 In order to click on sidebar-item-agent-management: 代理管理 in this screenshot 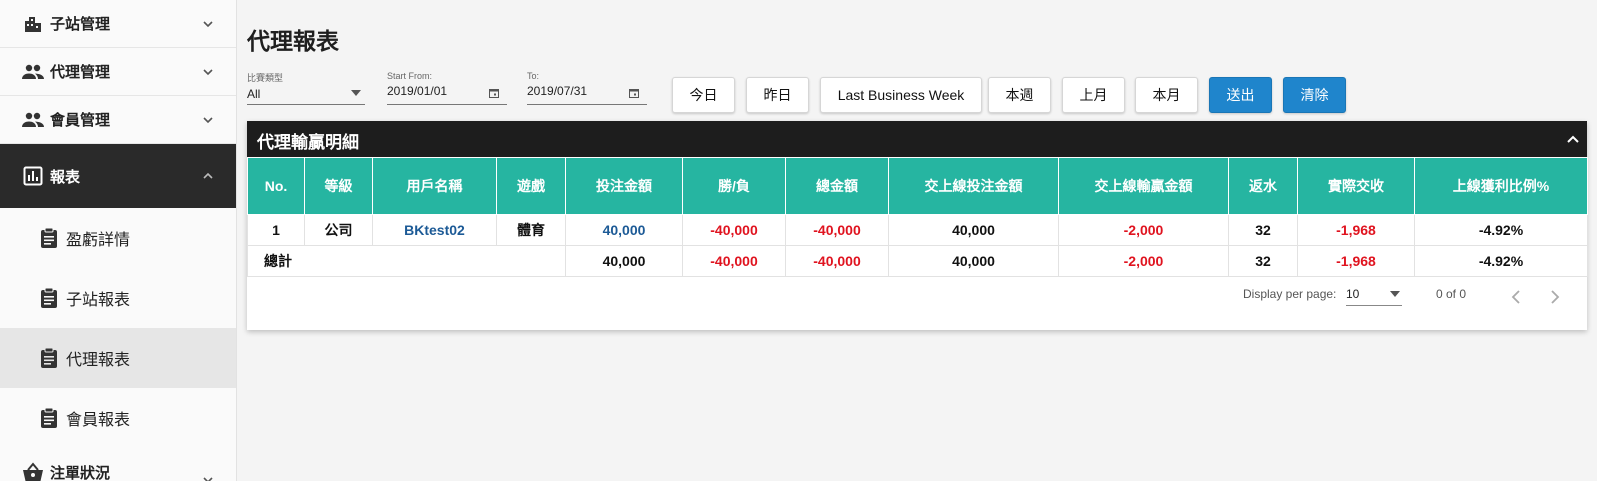, I will do `click(118, 72)`.